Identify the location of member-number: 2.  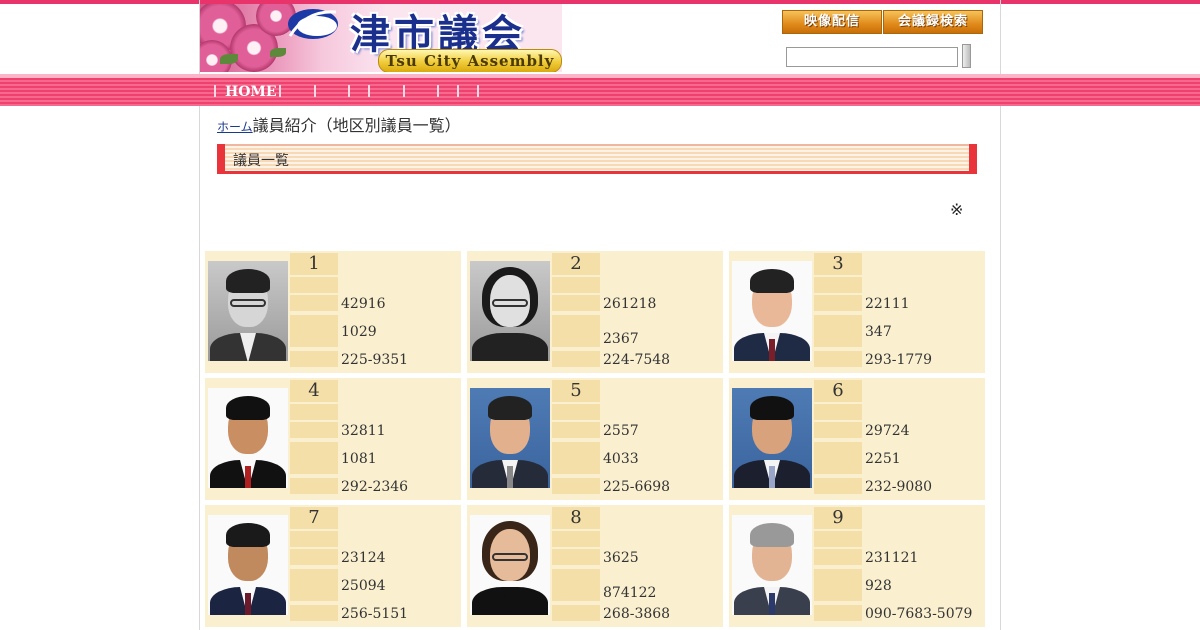
(576, 264).